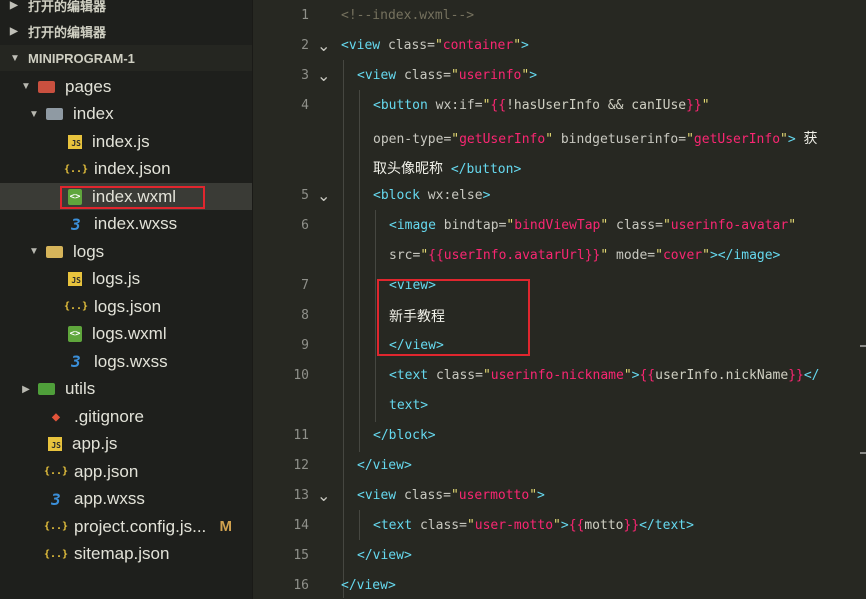 Image resolution: width=866 pixels, height=599 pixels. Describe the element at coordinates (126, 86) in the screenshot. I see `tree-item: ▼ pages` at that location.